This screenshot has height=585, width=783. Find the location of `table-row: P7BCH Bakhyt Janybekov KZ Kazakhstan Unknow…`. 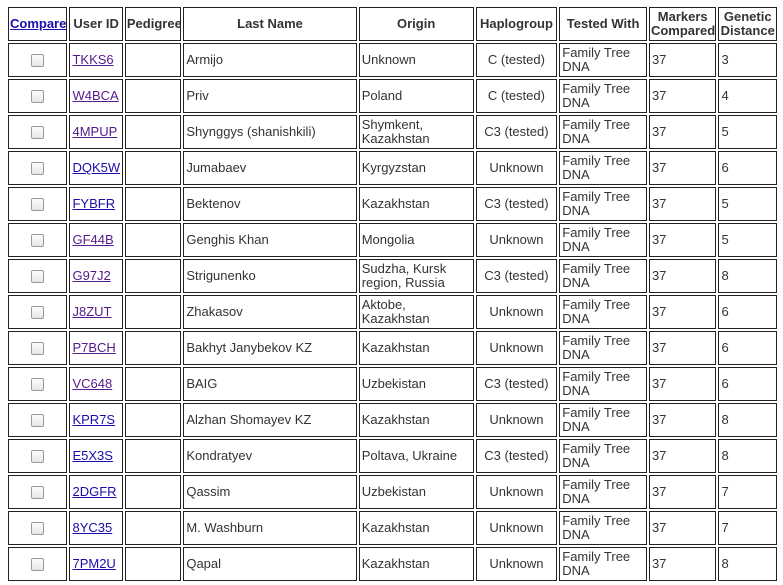

table-row: P7BCH Bakhyt Janybekov KZ Kazakhstan Unknow… is located at coordinates (392, 348).